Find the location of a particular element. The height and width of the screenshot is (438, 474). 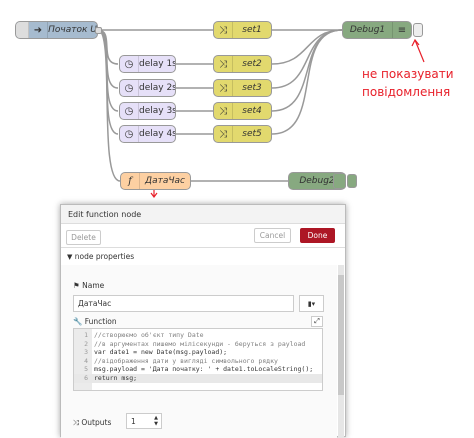

name-input: ДатаЧас is located at coordinates (183, 303).